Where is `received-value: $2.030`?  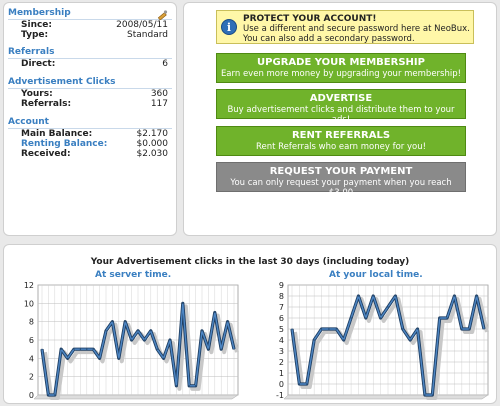 received-value: $2.030 is located at coordinates (152, 154).